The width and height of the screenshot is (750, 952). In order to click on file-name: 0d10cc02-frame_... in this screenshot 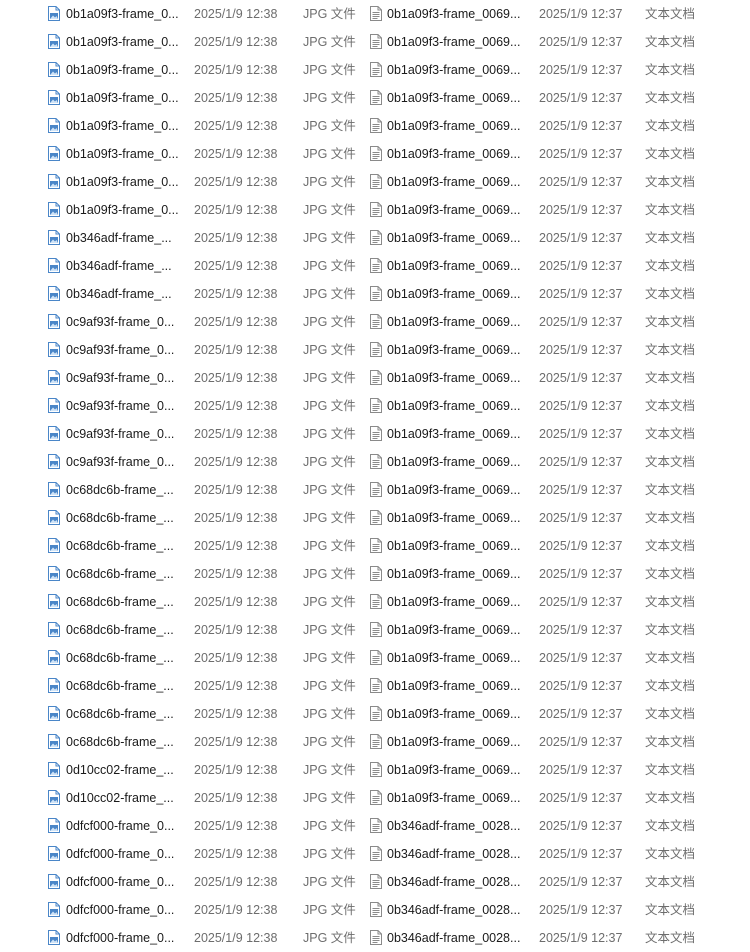, I will do `click(120, 770)`.